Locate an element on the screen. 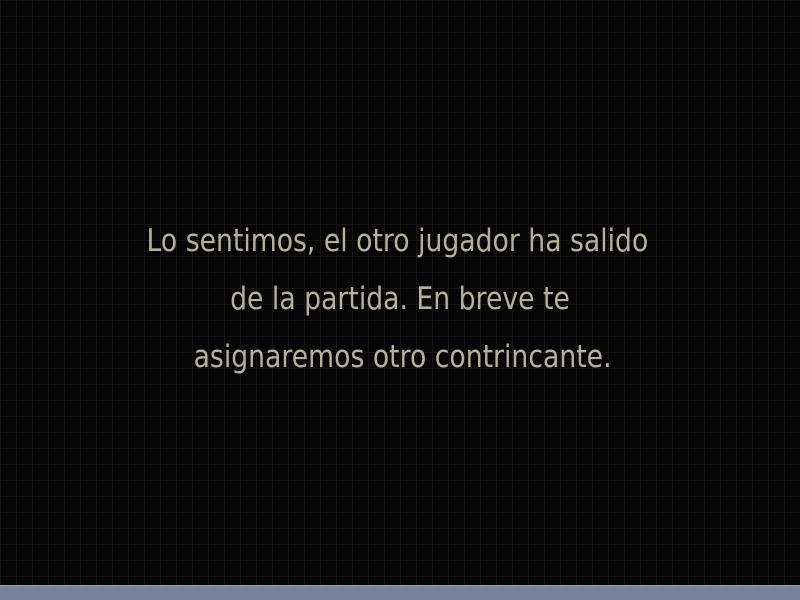 The height and width of the screenshot is (600, 800). message-line: de la partida. En breve te is located at coordinates (400, 299).